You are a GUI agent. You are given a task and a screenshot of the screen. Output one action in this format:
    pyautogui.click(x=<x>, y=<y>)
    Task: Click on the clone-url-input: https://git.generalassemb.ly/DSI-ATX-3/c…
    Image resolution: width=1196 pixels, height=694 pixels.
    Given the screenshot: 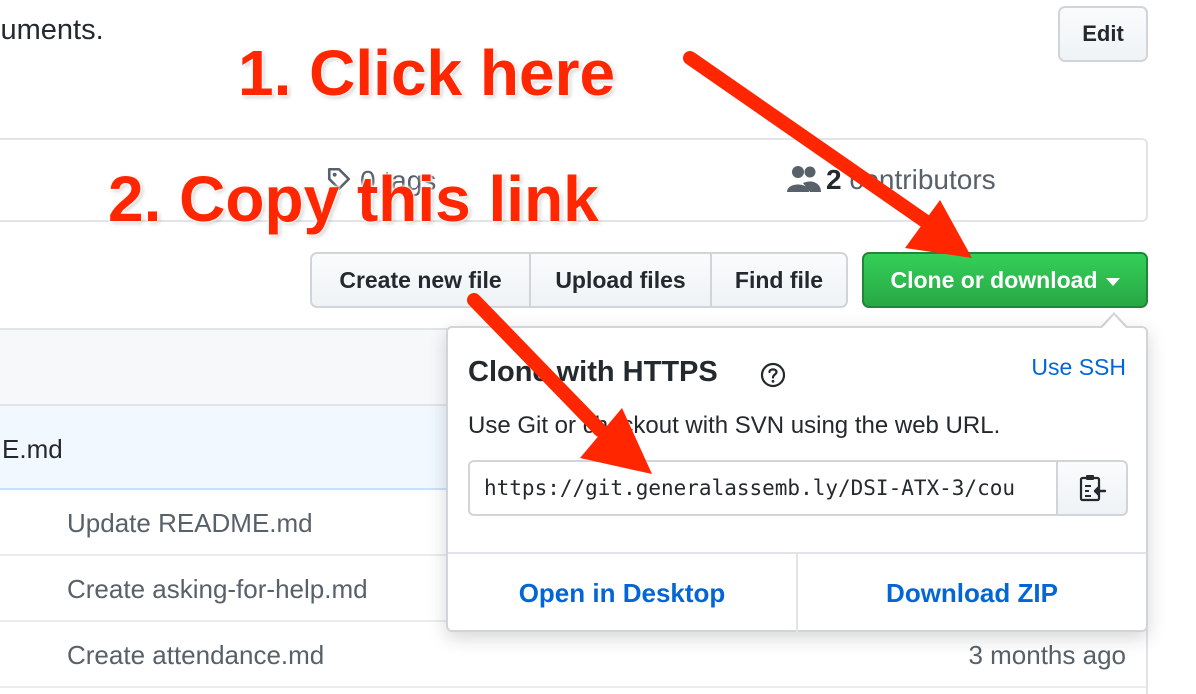 What is the action you would take?
    pyautogui.click(x=763, y=488)
    